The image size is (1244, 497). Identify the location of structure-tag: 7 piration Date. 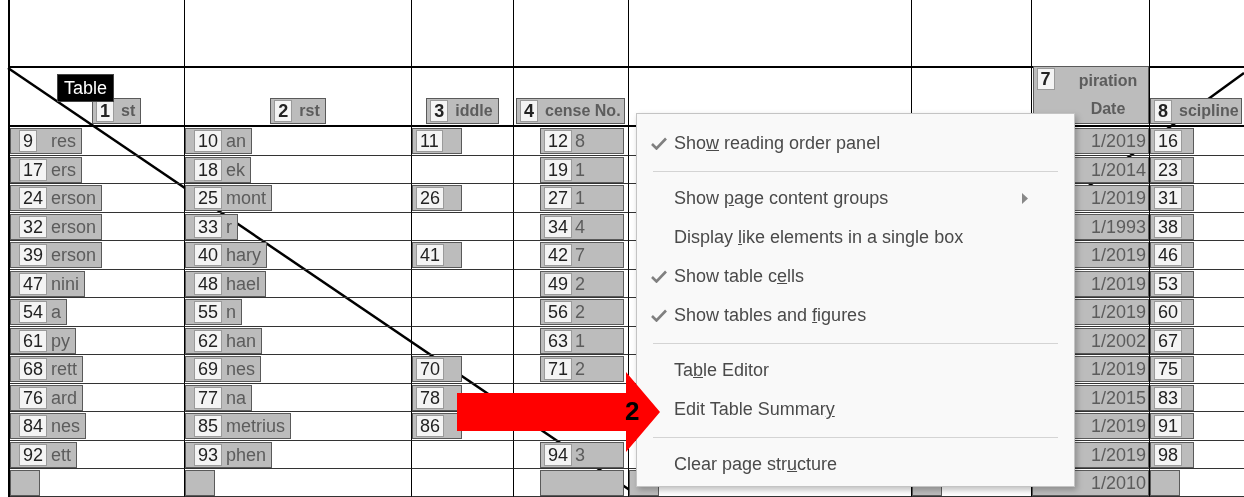
(1090, 95).